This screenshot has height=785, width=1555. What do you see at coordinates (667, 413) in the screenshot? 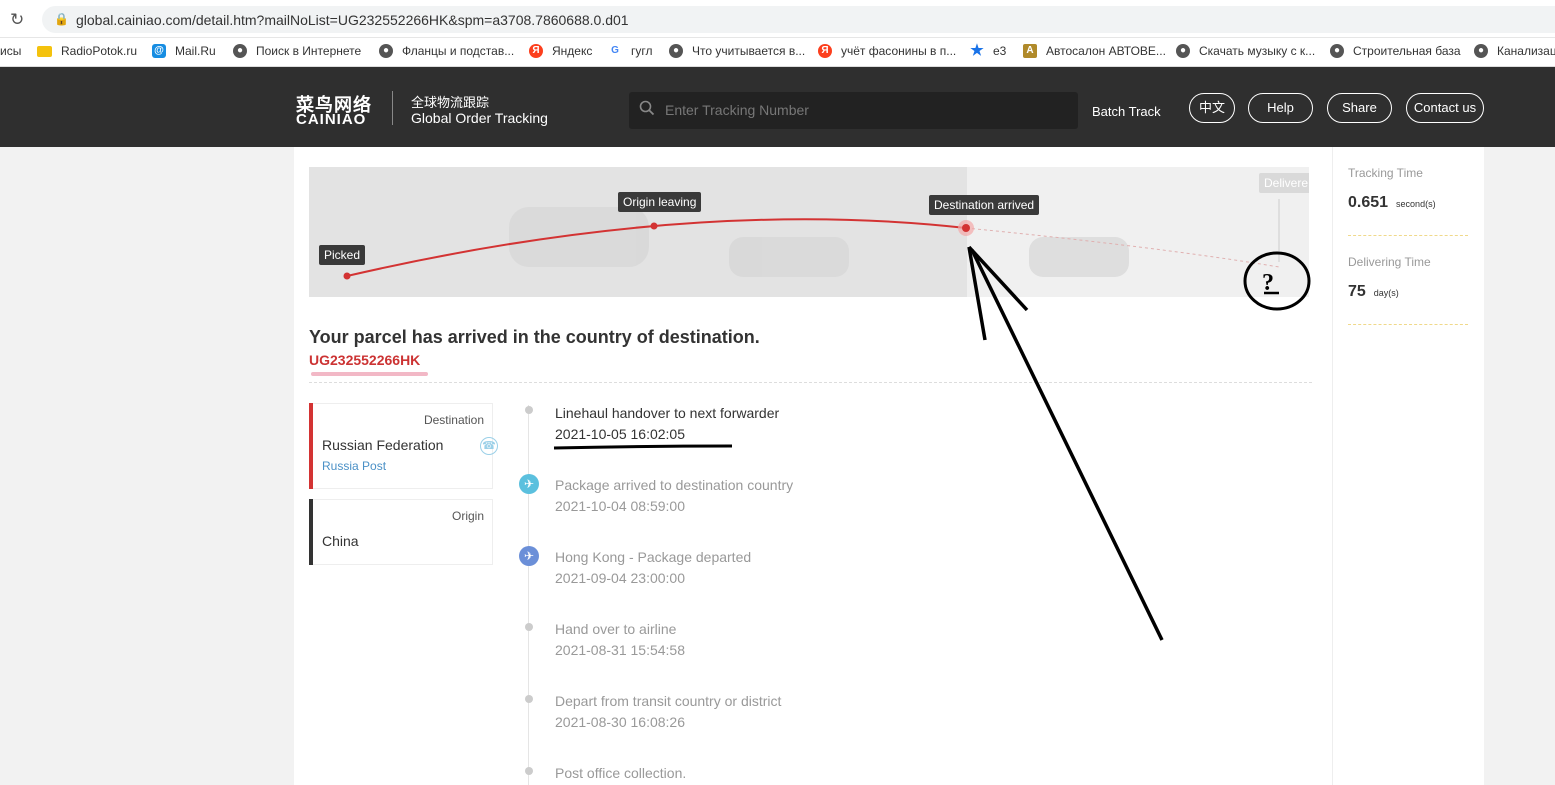
I see `event-title: Linehaul handover to next forwarder` at bounding box center [667, 413].